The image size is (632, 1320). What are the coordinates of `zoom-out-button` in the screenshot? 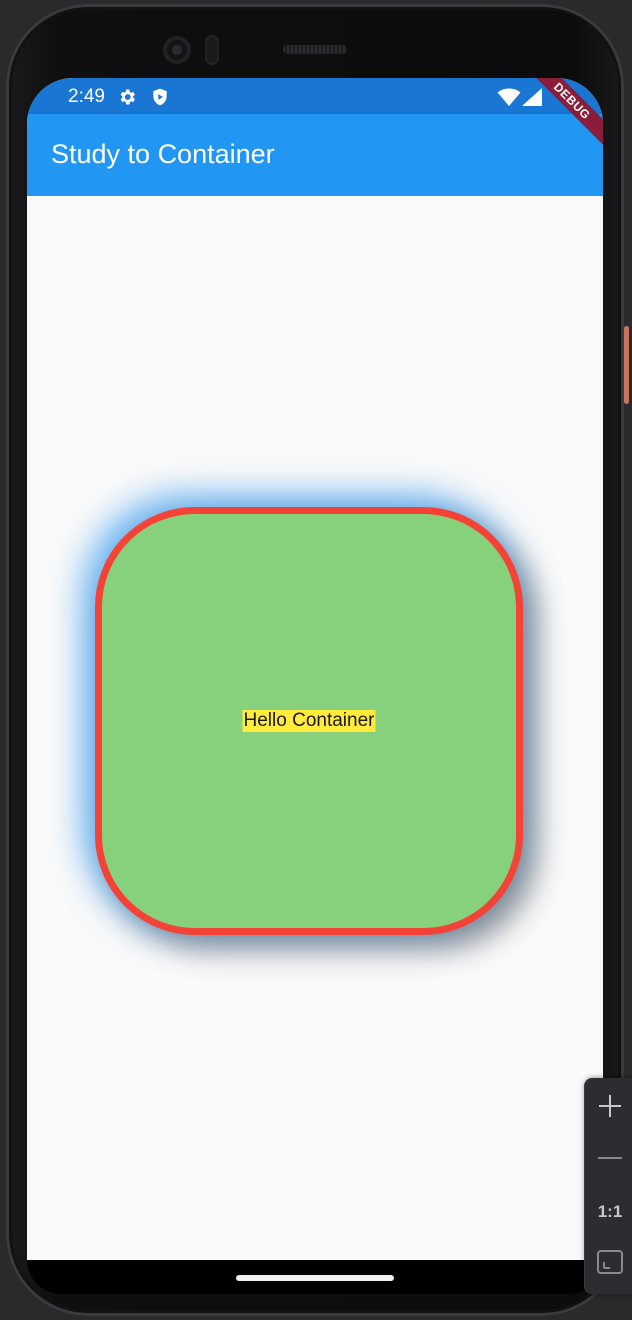 It's located at (608, 1160).